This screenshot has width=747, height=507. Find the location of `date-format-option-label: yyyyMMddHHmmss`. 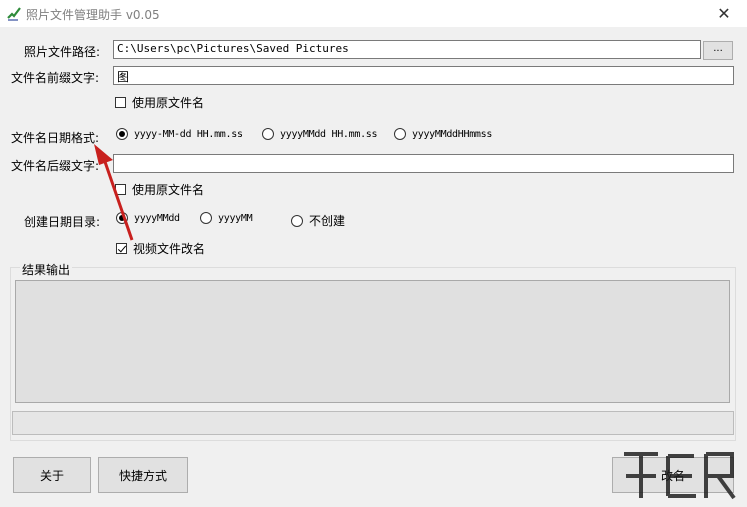

date-format-option-label: yyyyMMddHHmmss is located at coordinates (452, 134).